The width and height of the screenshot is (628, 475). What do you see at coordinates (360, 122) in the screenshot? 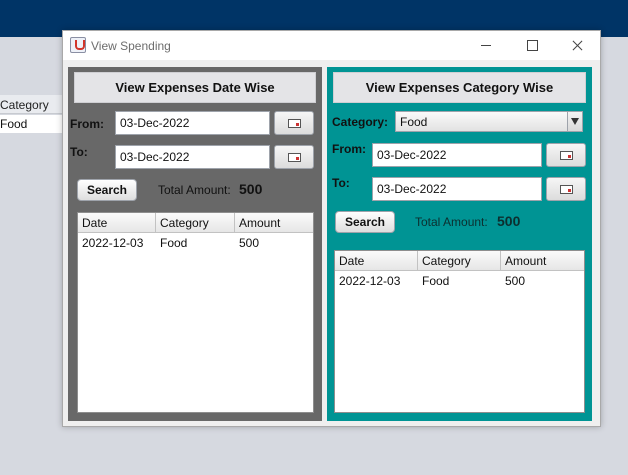
I see `category-label: Category:` at bounding box center [360, 122].